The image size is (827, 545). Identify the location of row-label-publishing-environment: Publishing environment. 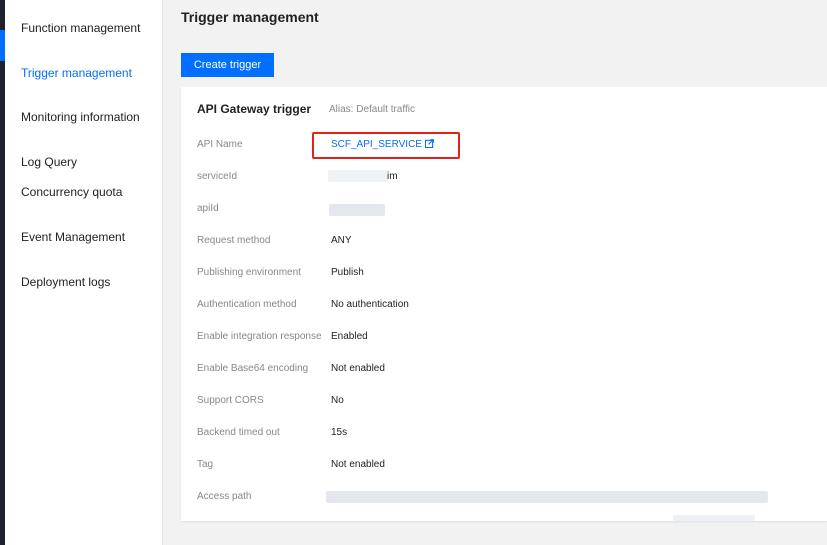
(249, 272).